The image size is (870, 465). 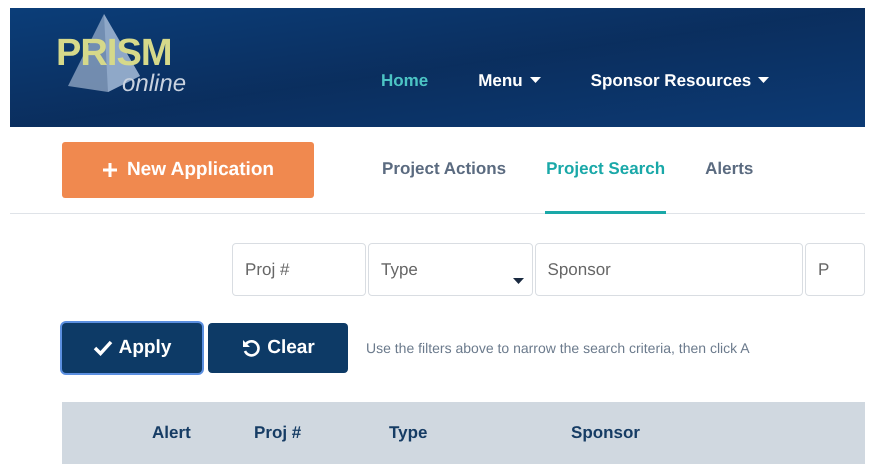 I want to click on input-field: P, so click(x=835, y=269).